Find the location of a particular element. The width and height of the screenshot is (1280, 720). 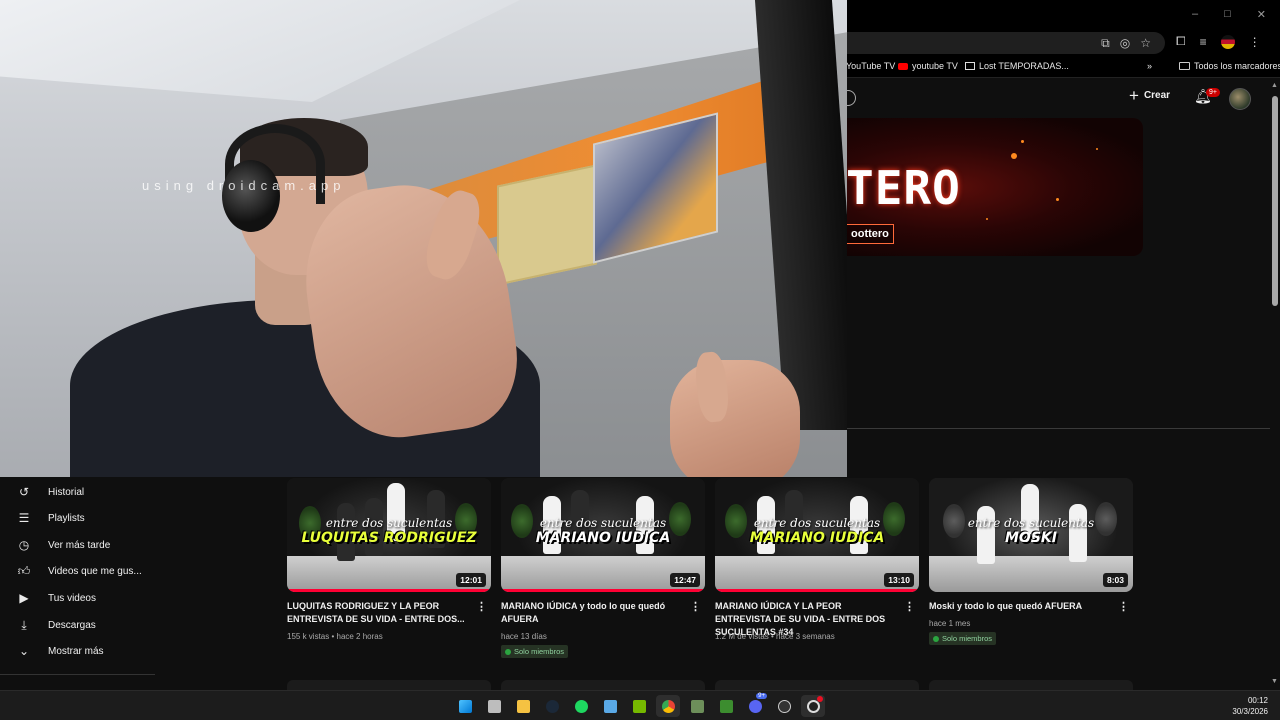

start-button is located at coordinates (465, 706).